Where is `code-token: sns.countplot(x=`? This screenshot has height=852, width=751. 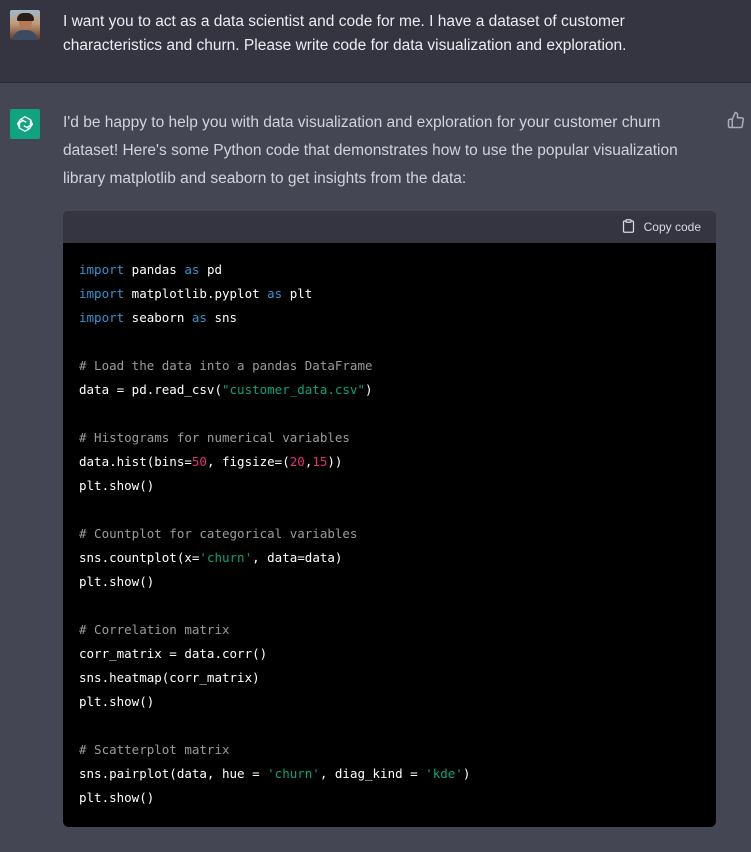
code-token: sns.countplot(x= is located at coordinates (139, 557).